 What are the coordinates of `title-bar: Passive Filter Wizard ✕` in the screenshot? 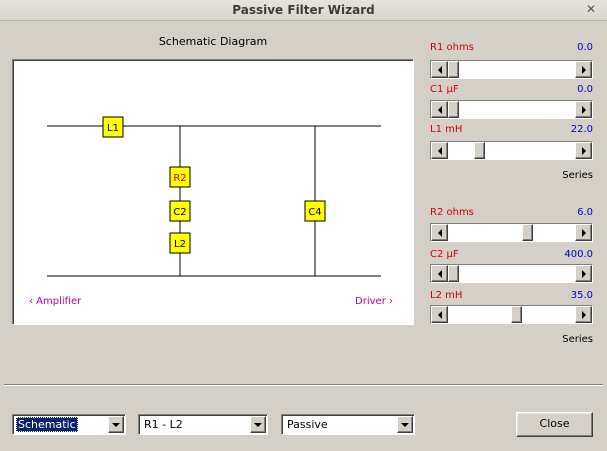 It's located at (303, 10).